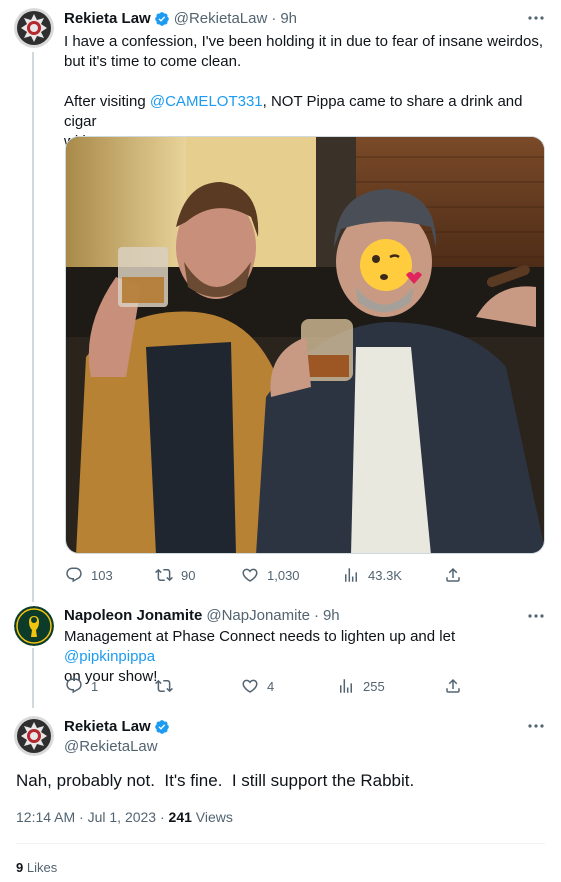 This screenshot has height=882, width=561. I want to click on tweet2-share, so click(453, 686).